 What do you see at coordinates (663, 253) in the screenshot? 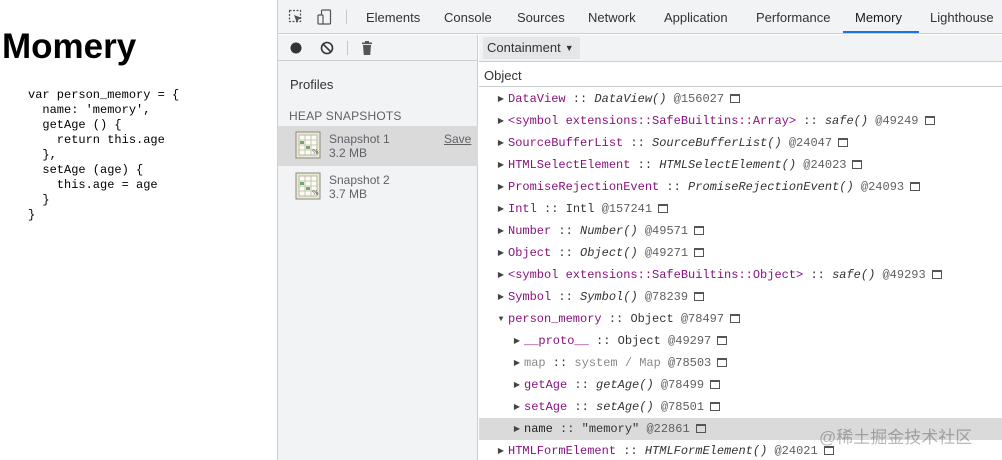
I see `tree-node-id: @49271` at bounding box center [663, 253].